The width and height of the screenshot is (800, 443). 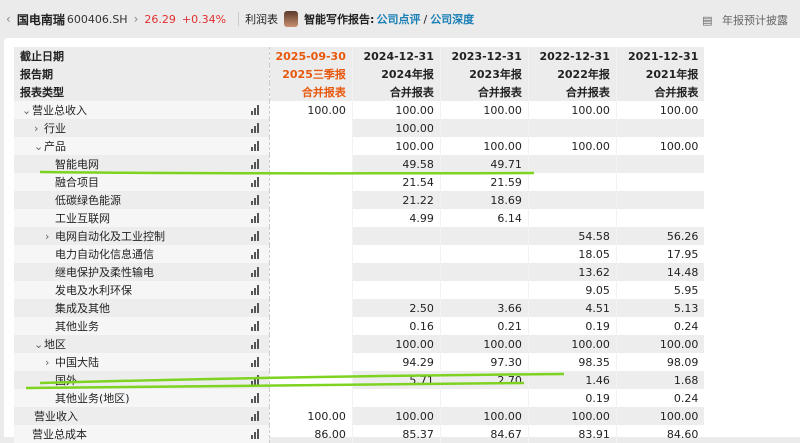 What do you see at coordinates (77, 182) in the screenshot?
I see `row-label: 融合项目` at bounding box center [77, 182].